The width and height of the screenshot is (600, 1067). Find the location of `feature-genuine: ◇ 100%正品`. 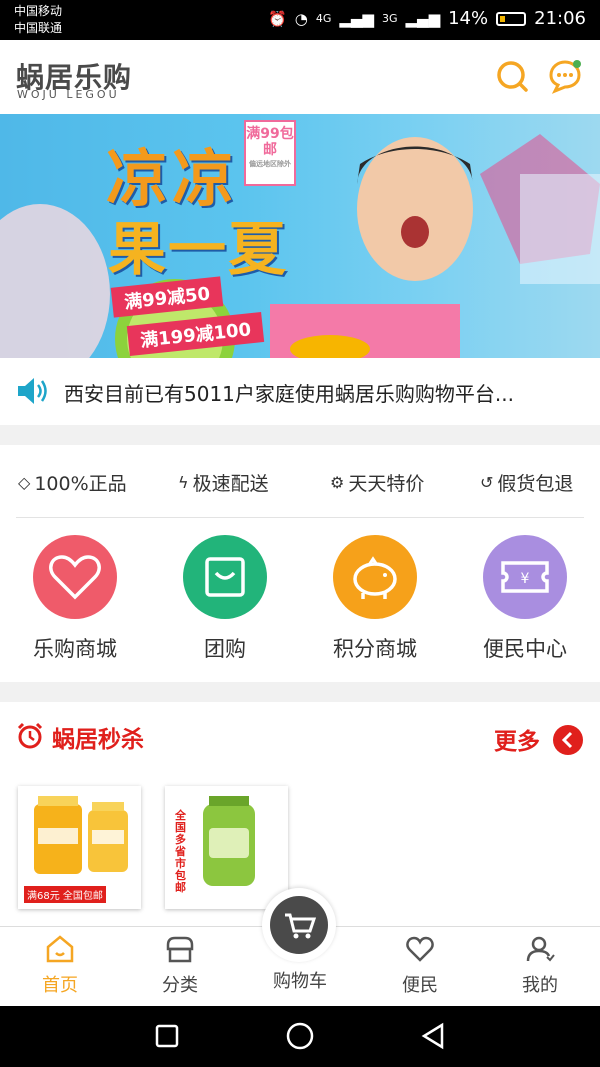

feature-genuine: ◇ 100%正品 is located at coordinates (72, 482).